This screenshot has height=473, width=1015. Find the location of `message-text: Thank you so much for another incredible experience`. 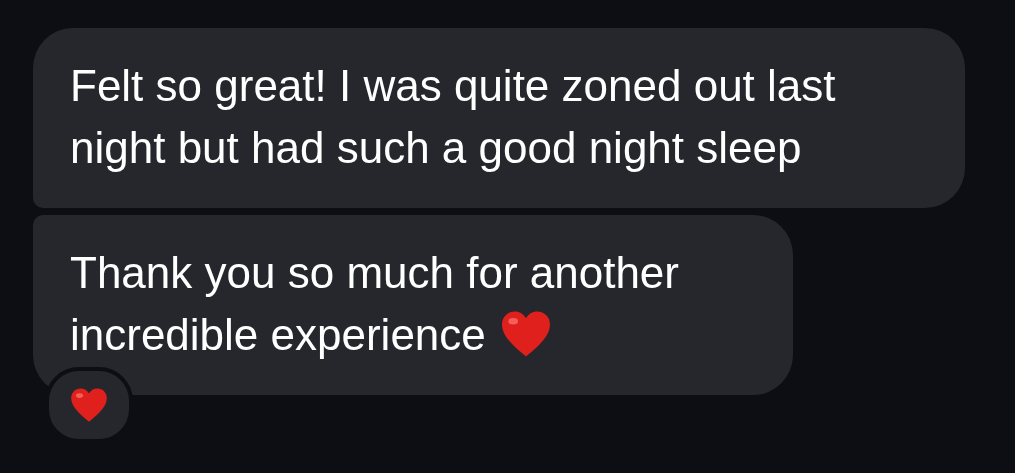

message-text: Thank you so much for another incredible experience is located at coordinates (374, 303).